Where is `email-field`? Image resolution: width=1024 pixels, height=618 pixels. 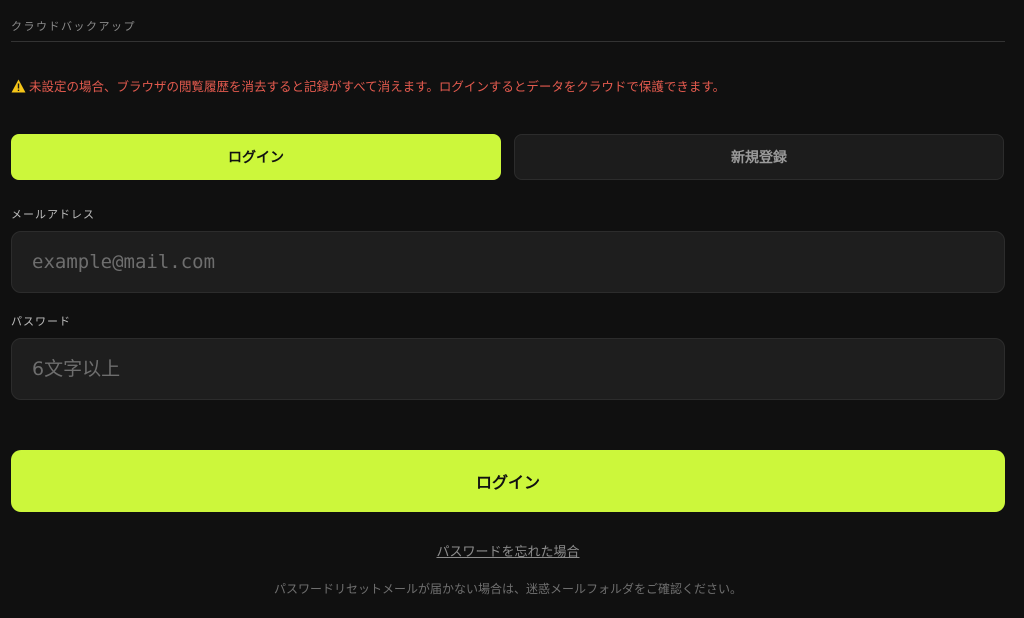 email-field is located at coordinates (508, 262).